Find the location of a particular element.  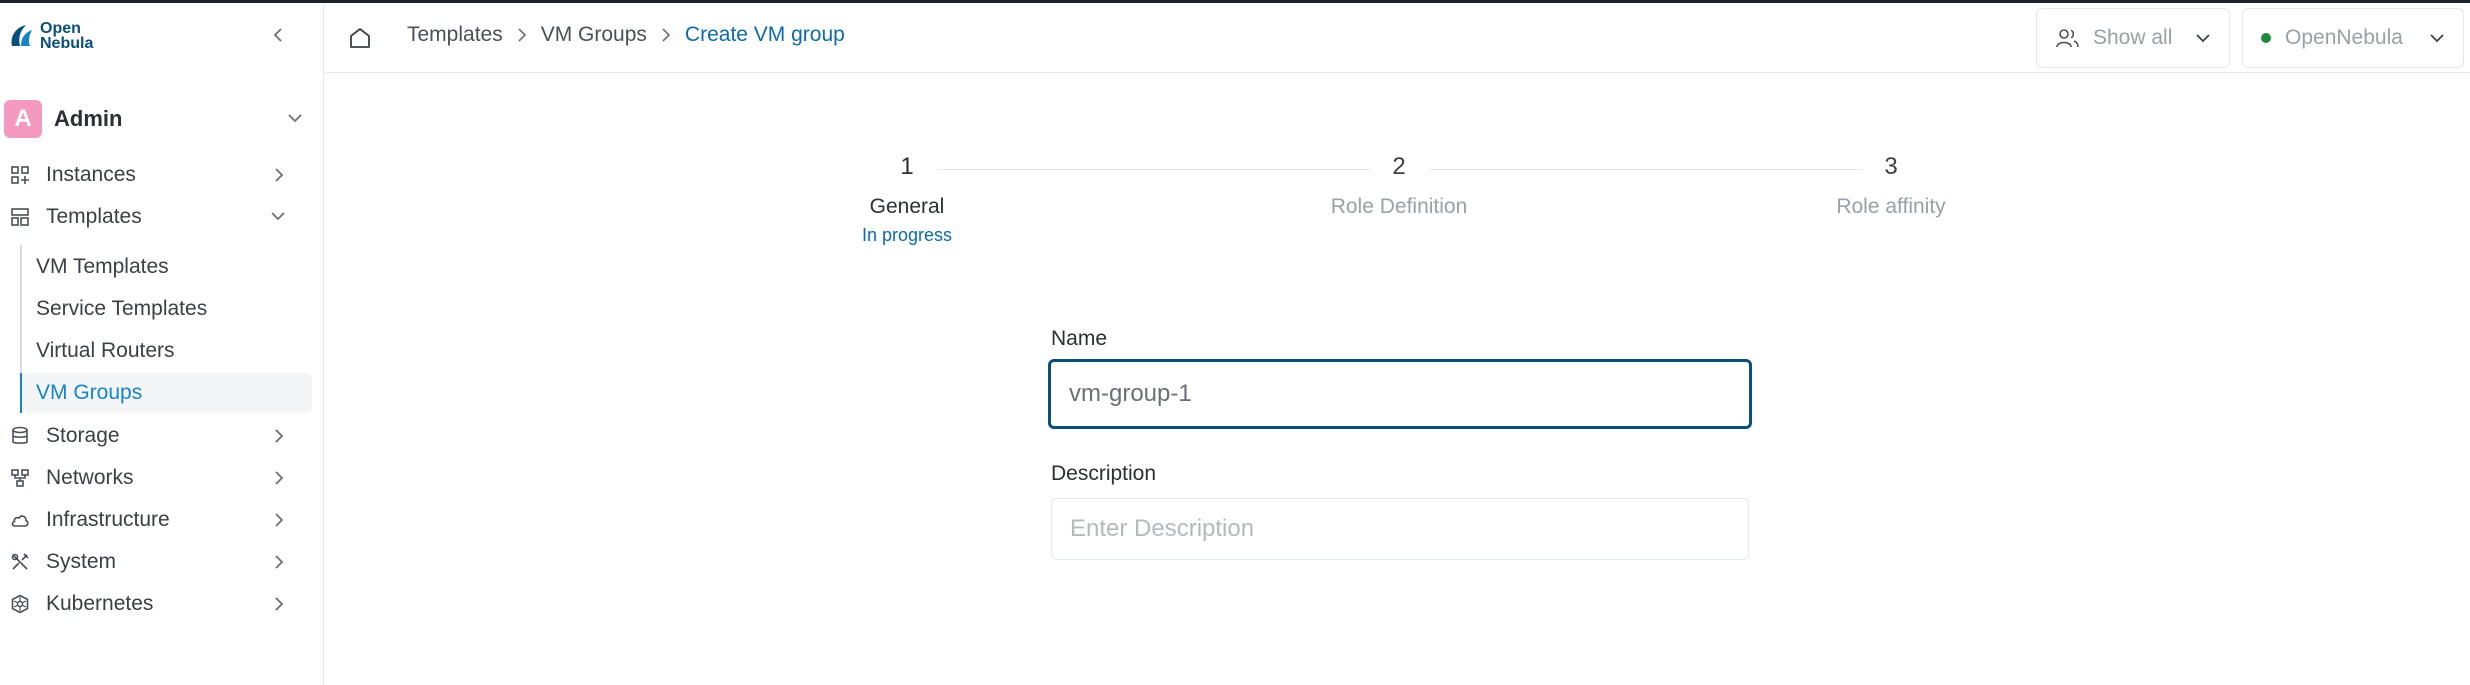

home-icon is located at coordinates (360, 38).